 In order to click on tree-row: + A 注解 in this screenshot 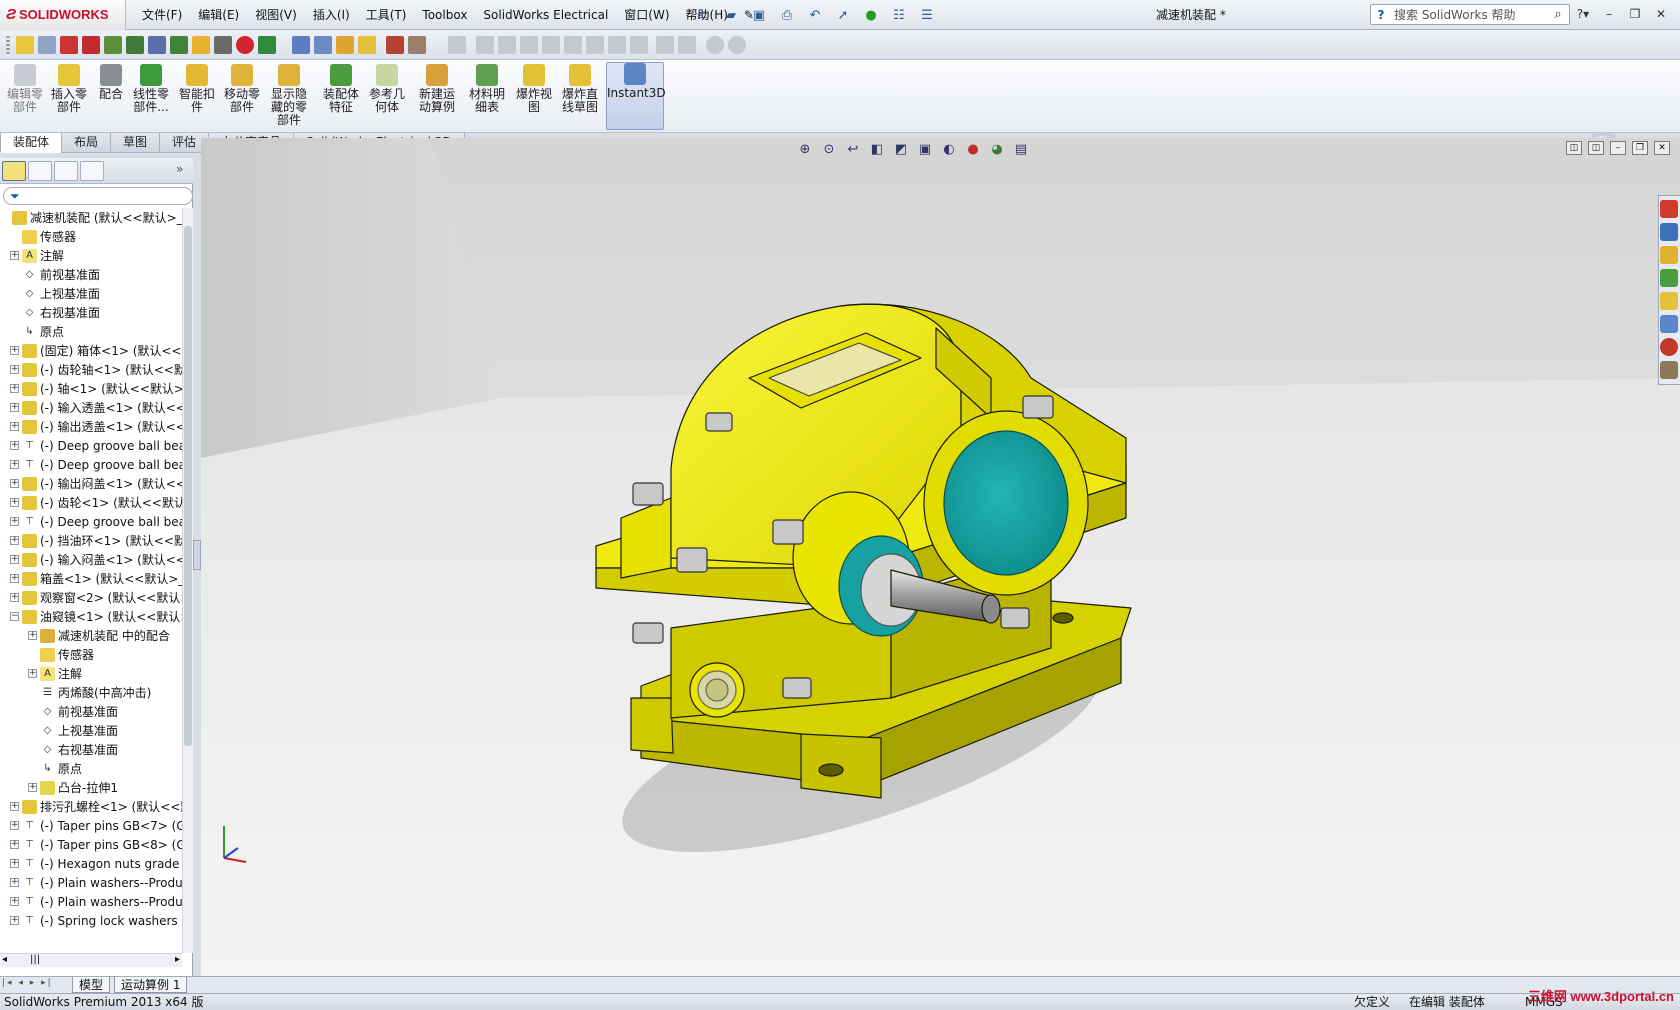, I will do `click(91, 256)`.